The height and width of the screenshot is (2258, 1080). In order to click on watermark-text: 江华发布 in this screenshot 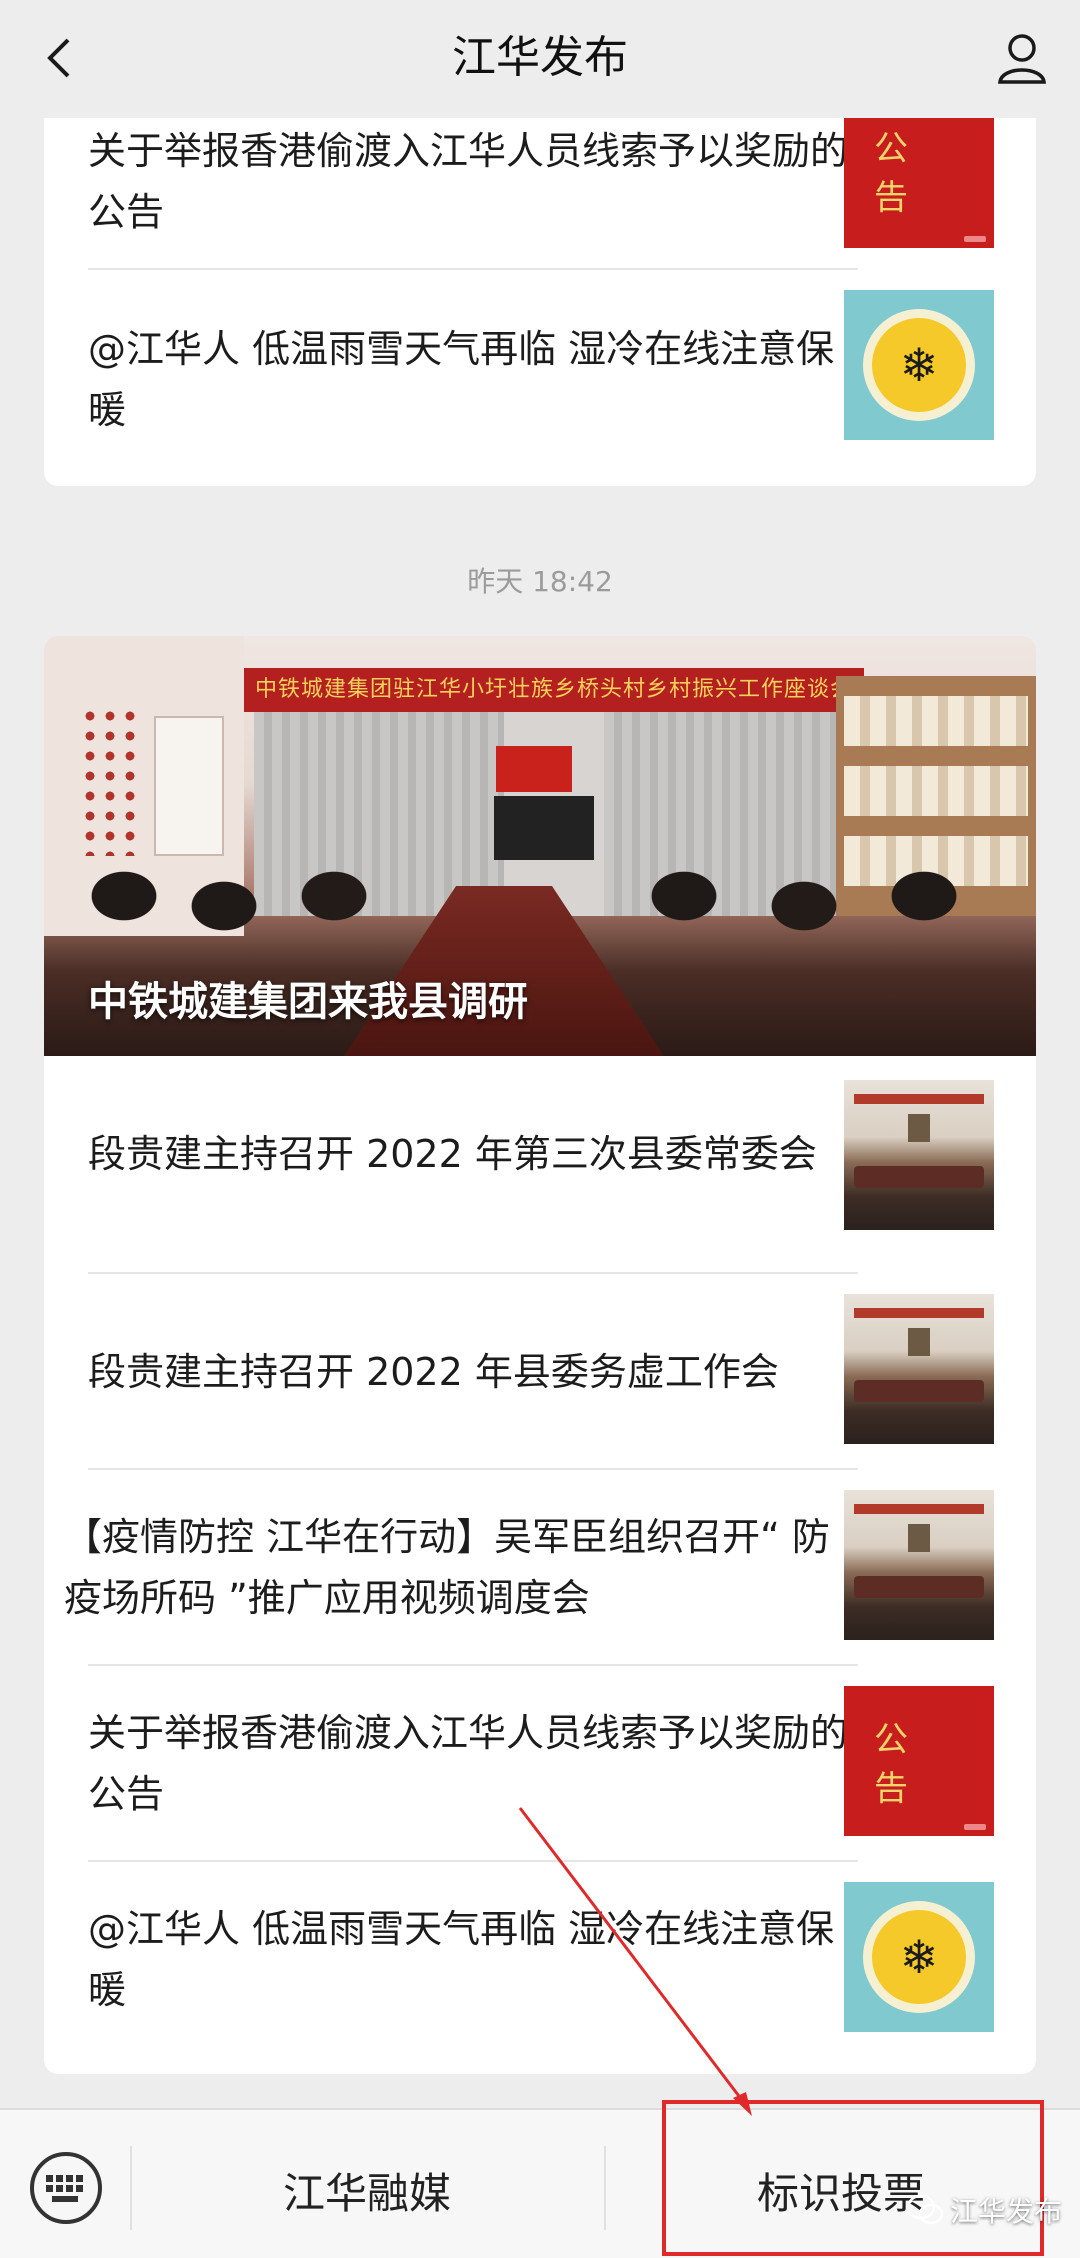, I will do `click(1005, 2211)`.